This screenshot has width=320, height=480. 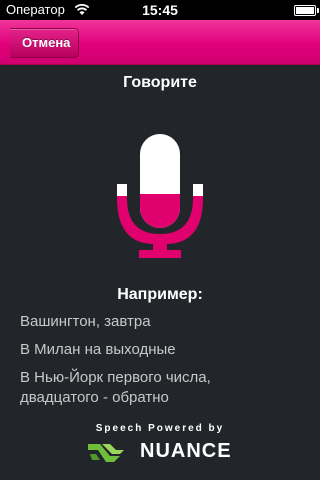 I want to click on example-line: двадцатого - обратно, so click(x=94, y=397).